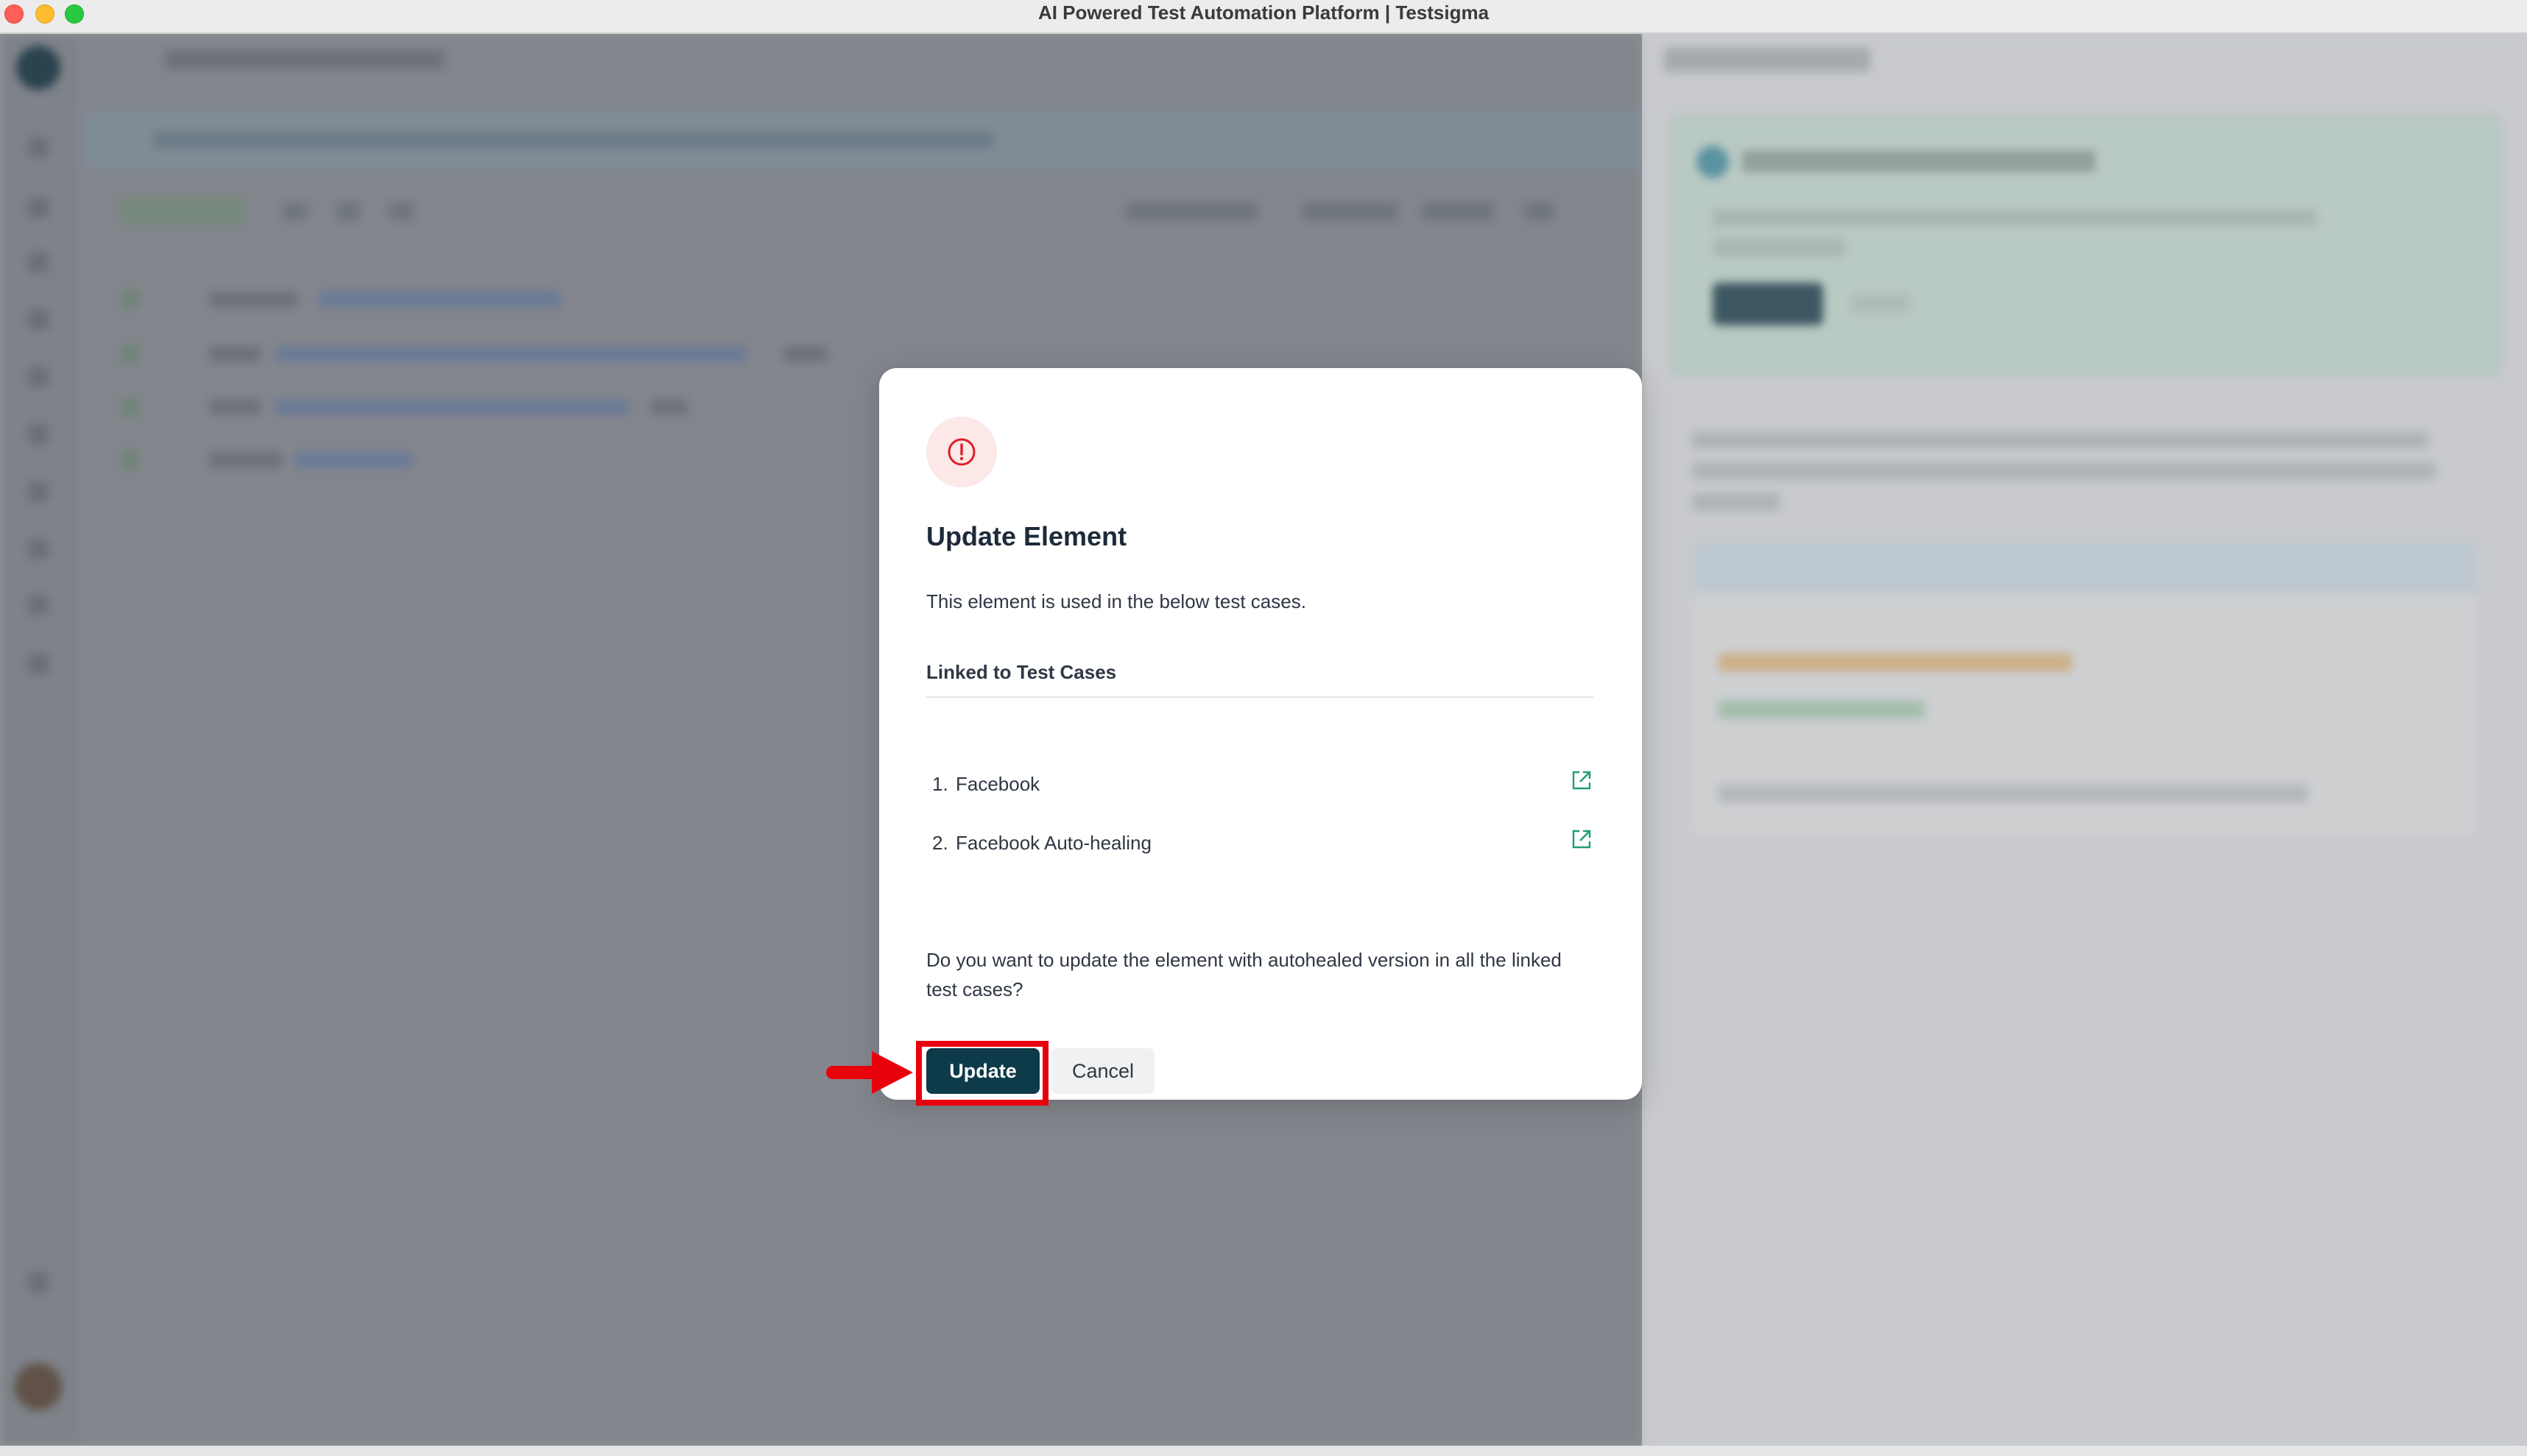 The image size is (2527, 1456). I want to click on linked-test-cases-heading: Linked to Test Cases, so click(1021, 672).